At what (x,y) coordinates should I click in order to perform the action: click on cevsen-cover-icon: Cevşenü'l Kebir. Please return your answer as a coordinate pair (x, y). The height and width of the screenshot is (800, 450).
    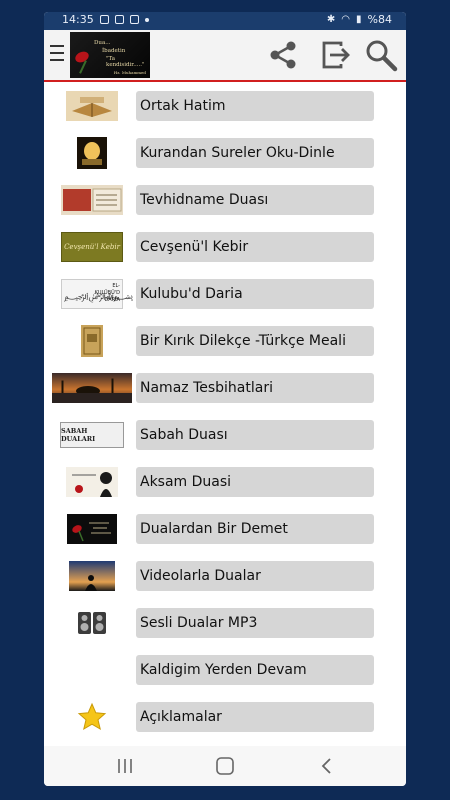
    Looking at the image, I should click on (92, 247).